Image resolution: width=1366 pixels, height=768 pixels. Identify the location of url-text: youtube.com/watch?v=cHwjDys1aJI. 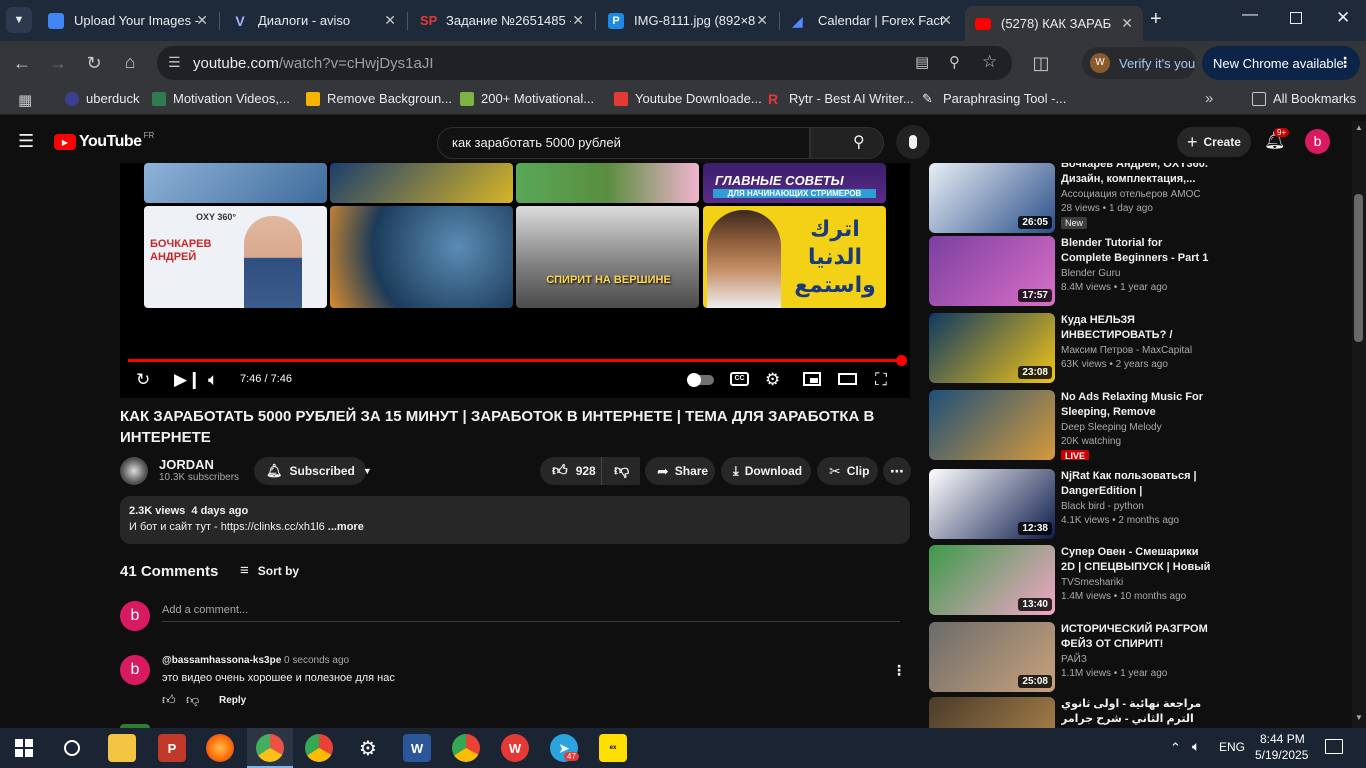
(313, 63).